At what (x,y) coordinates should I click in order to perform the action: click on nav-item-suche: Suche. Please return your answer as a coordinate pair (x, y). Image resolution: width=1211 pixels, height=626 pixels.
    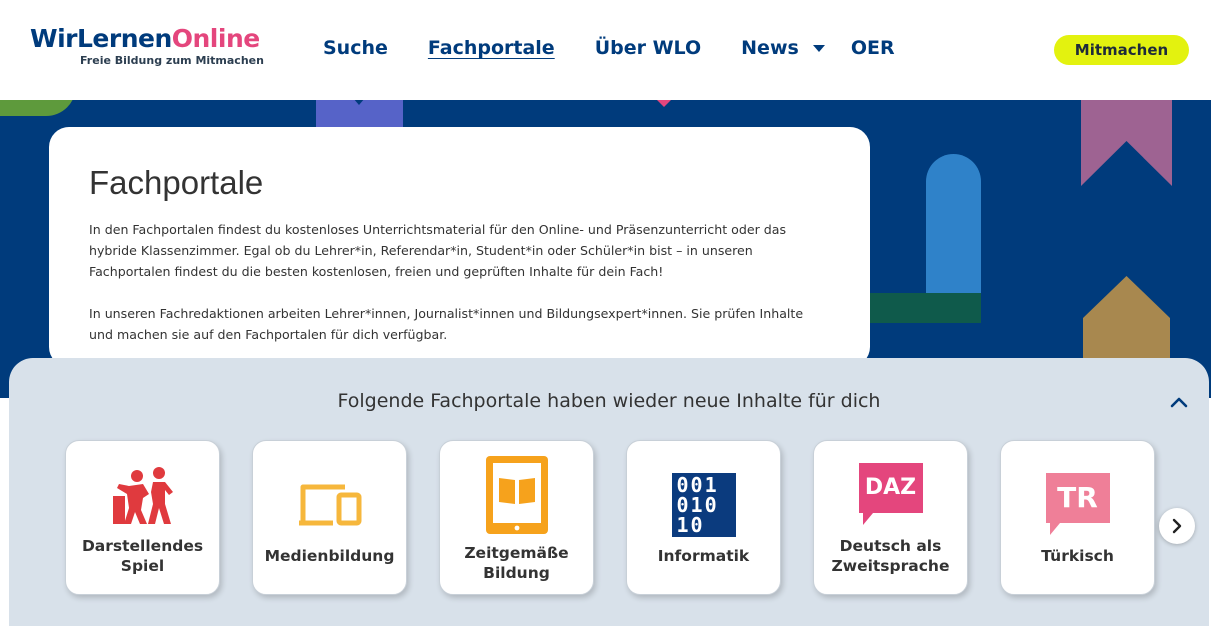
    Looking at the image, I should click on (355, 48).